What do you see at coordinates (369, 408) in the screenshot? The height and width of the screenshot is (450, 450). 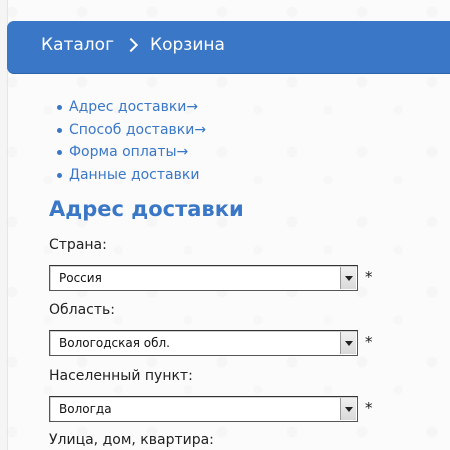 I see `locality-required-mark: *` at bounding box center [369, 408].